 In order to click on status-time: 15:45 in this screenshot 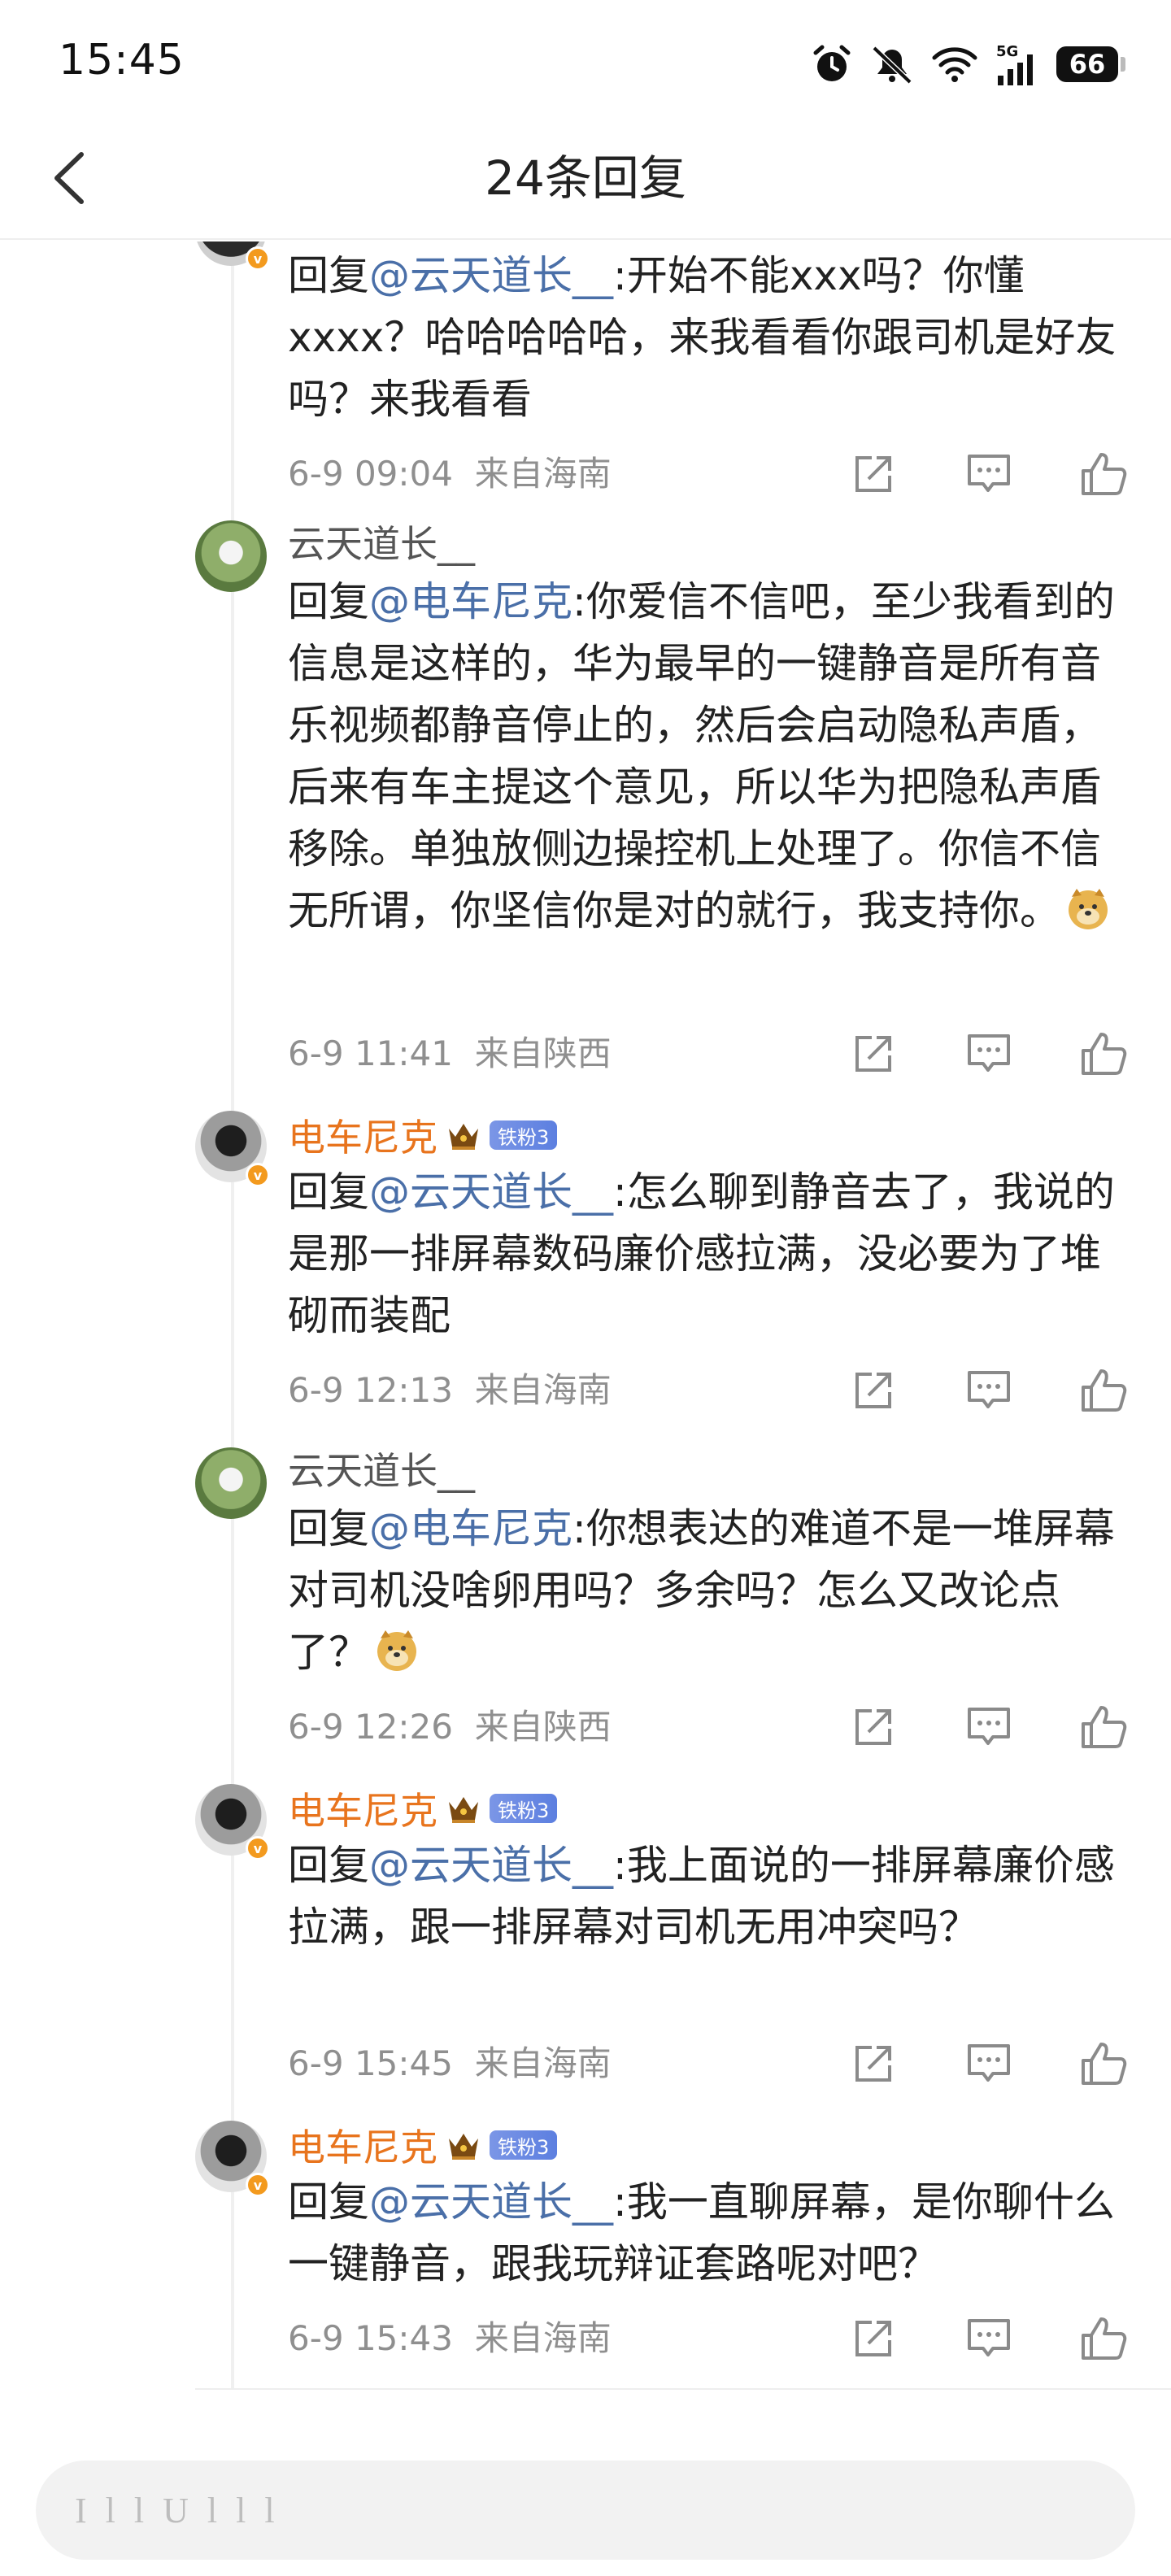, I will do `click(122, 61)`.